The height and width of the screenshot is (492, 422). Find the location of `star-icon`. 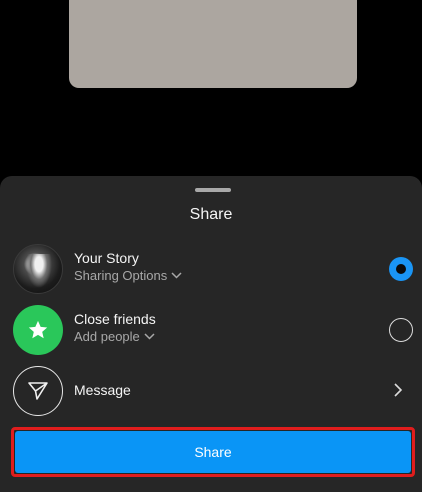

star-icon is located at coordinates (38, 329).